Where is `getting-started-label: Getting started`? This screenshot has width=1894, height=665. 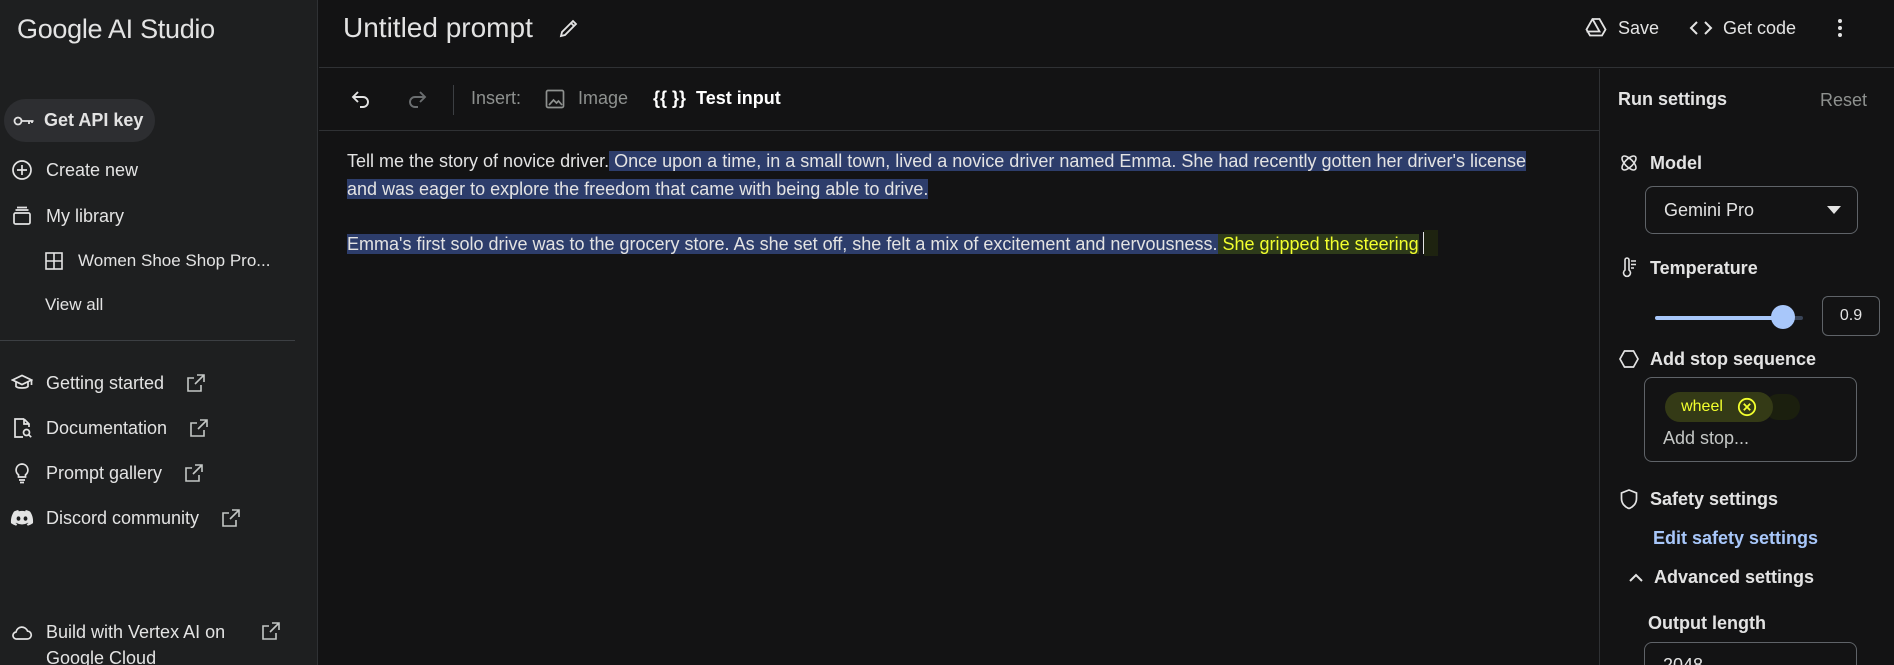 getting-started-label: Getting started is located at coordinates (105, 382).